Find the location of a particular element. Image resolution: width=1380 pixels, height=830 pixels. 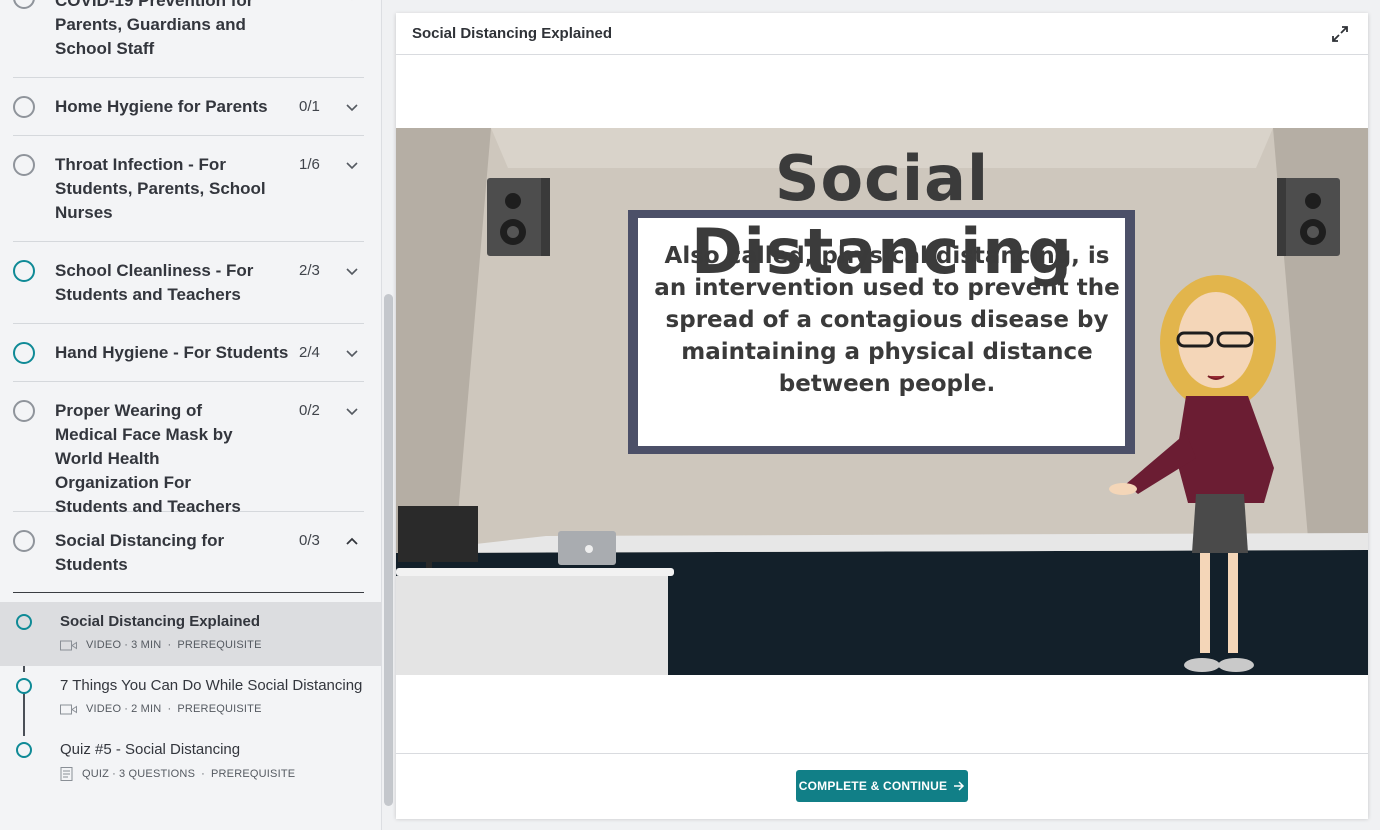

lesson-meta: QUIZ · 3 QUESTIONS · PREREQUISITE is located at coordinates (177, 774).